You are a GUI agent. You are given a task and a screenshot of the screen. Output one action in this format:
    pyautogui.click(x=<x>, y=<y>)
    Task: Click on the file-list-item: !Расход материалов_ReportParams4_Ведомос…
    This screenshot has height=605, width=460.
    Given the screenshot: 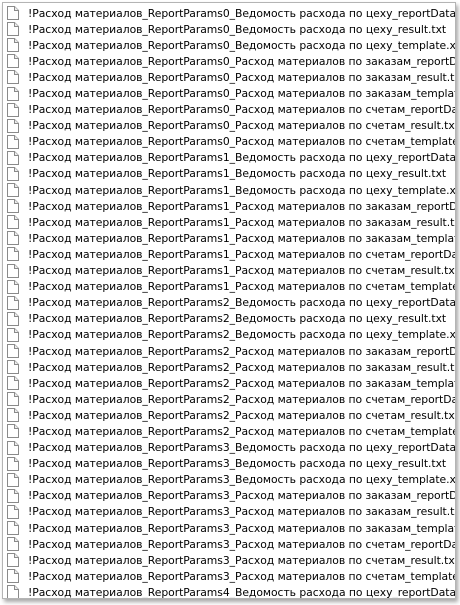 What is the action you would take?
    pyautogui.click(x=229, y=591)
    